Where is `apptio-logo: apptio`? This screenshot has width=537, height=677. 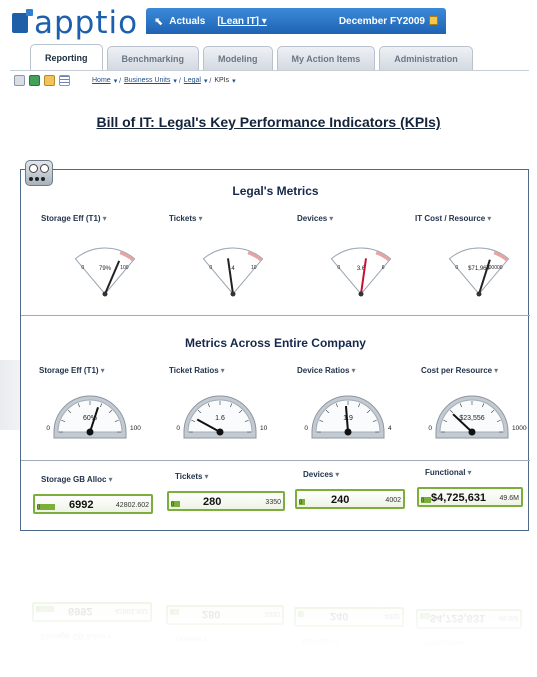 apptio-logo: apptio is located at coordinates (75, 23).